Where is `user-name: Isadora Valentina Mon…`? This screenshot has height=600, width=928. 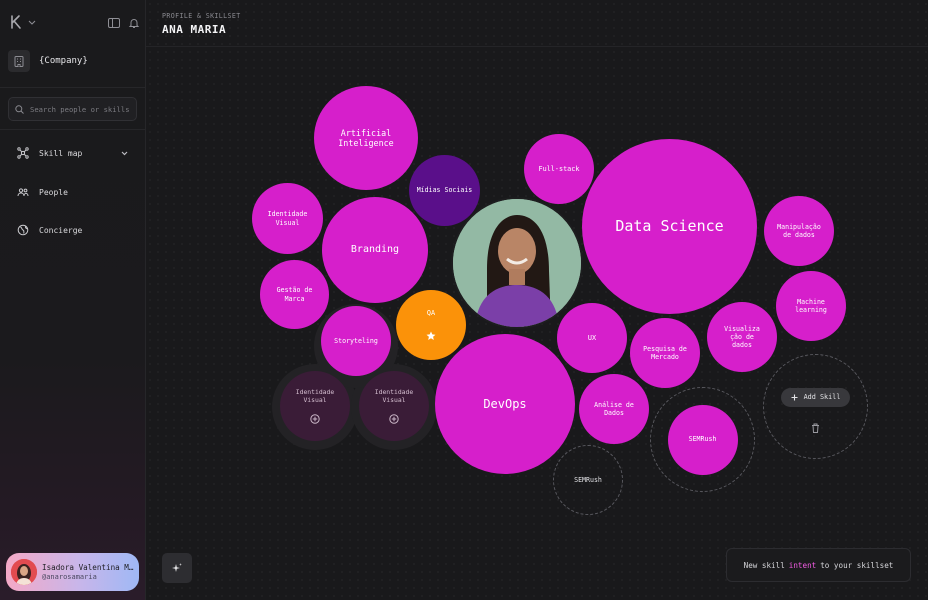 user-name: Isadora Valentina Mon… is located at coordinates (88, 567).